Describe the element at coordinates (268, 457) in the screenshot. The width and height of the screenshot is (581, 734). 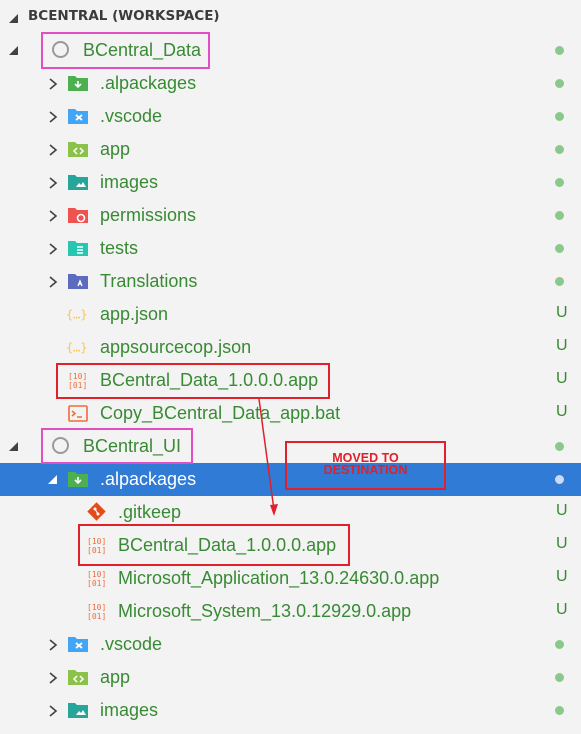
I see `move-arrow` at that location.